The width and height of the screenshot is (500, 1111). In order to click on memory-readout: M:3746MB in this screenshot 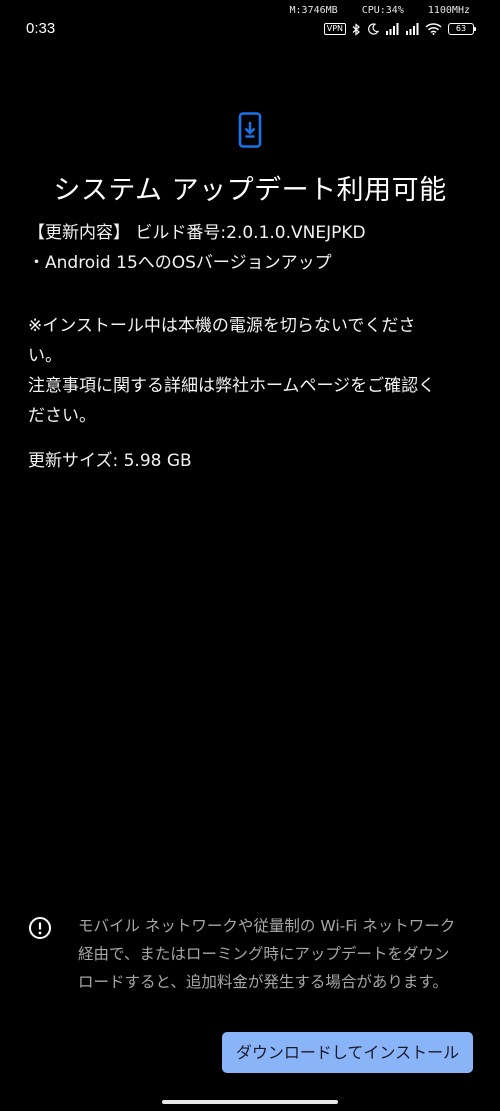, I will do `click(313, 10)`.